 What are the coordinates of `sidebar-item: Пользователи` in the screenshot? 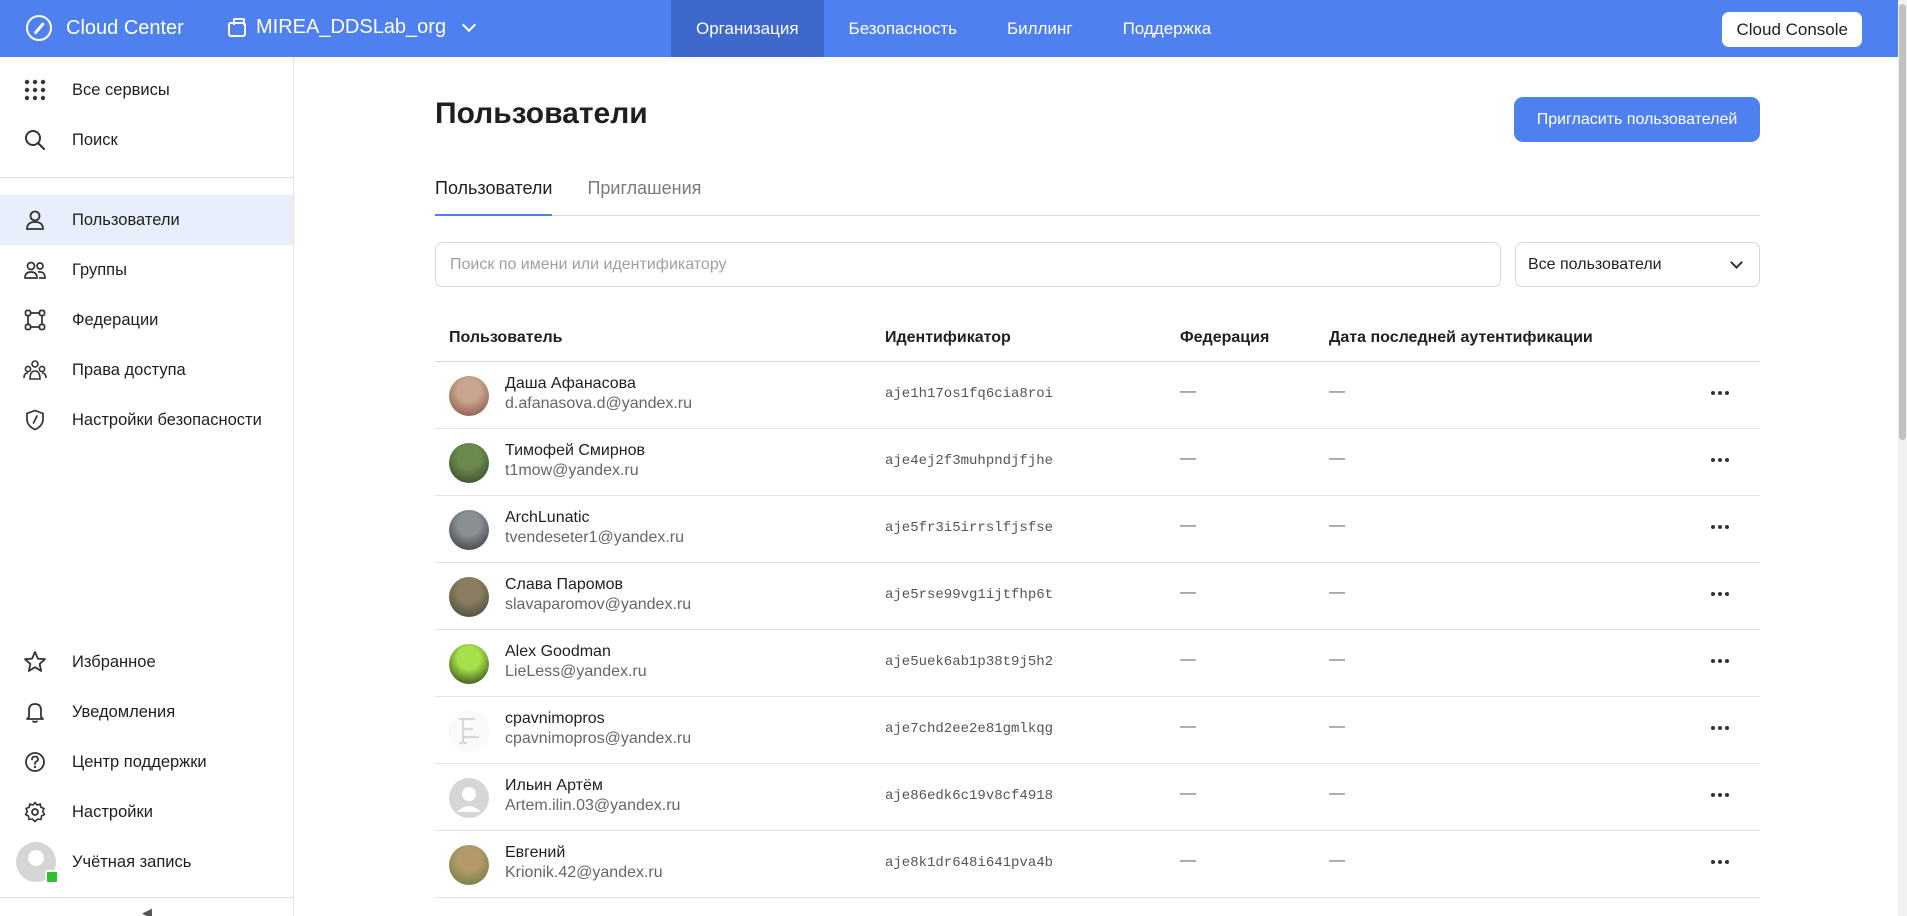 It's located at (146, 220).